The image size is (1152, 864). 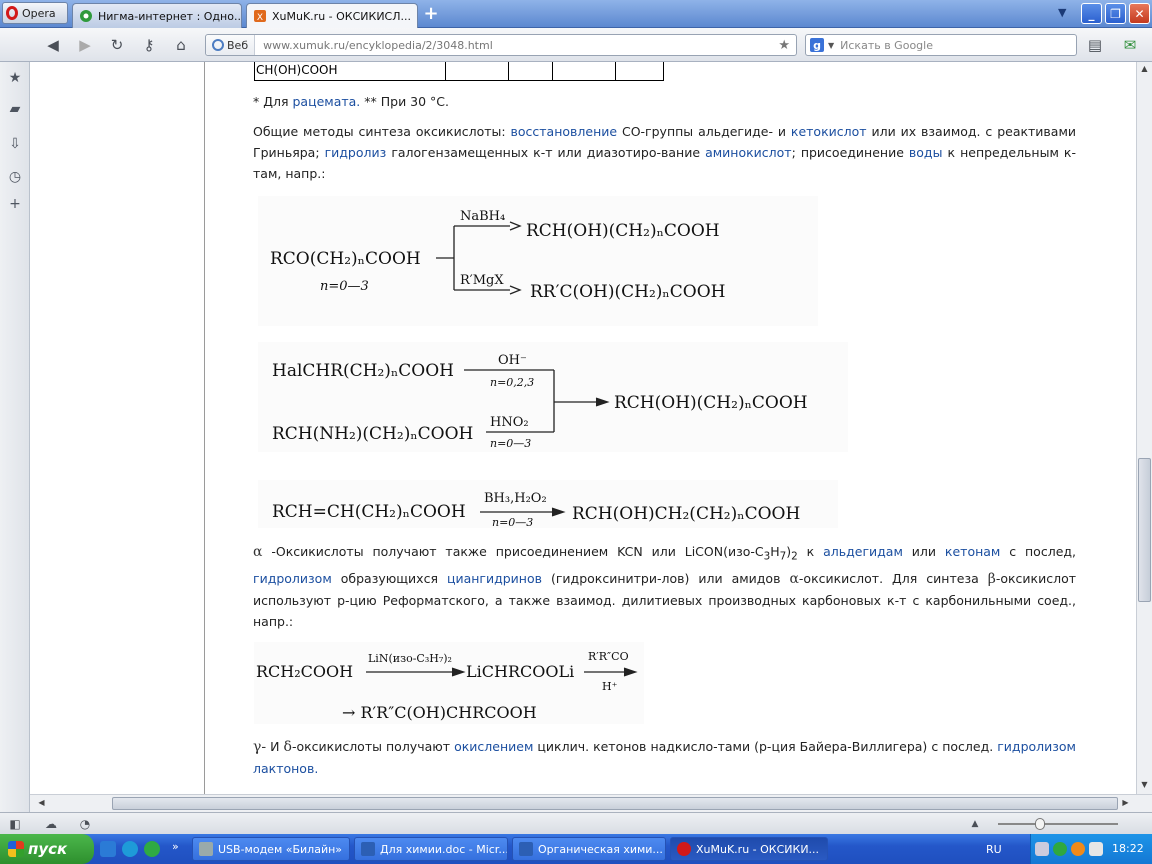 I want to click on link-reduction: восстановление, so click(x=564, y=131).